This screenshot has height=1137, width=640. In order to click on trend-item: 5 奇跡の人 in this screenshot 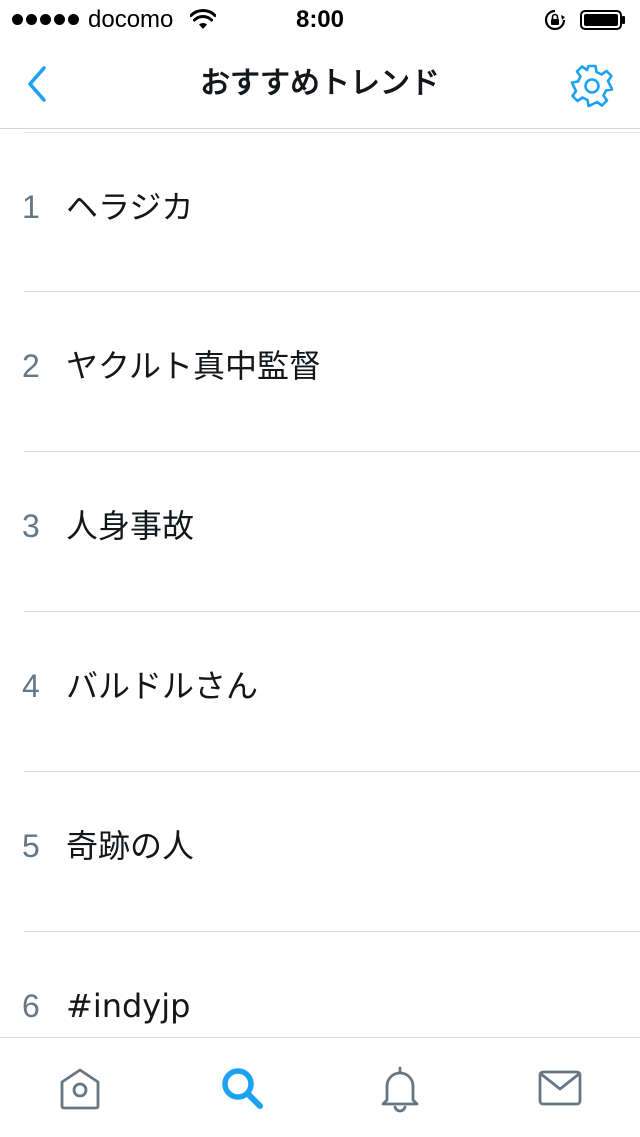, I will do `click(320, 852)`.